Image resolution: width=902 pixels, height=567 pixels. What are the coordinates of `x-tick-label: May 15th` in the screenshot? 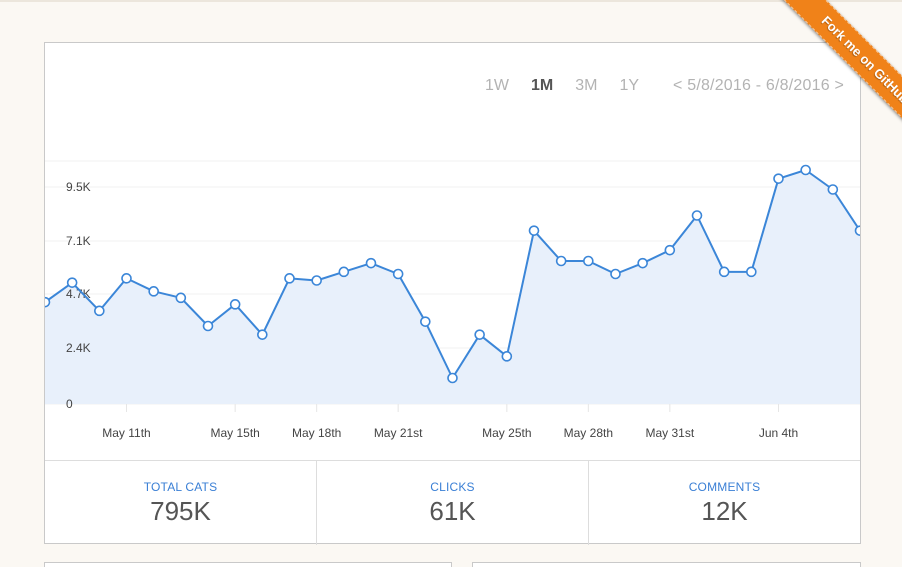 It's located at (234, 433).